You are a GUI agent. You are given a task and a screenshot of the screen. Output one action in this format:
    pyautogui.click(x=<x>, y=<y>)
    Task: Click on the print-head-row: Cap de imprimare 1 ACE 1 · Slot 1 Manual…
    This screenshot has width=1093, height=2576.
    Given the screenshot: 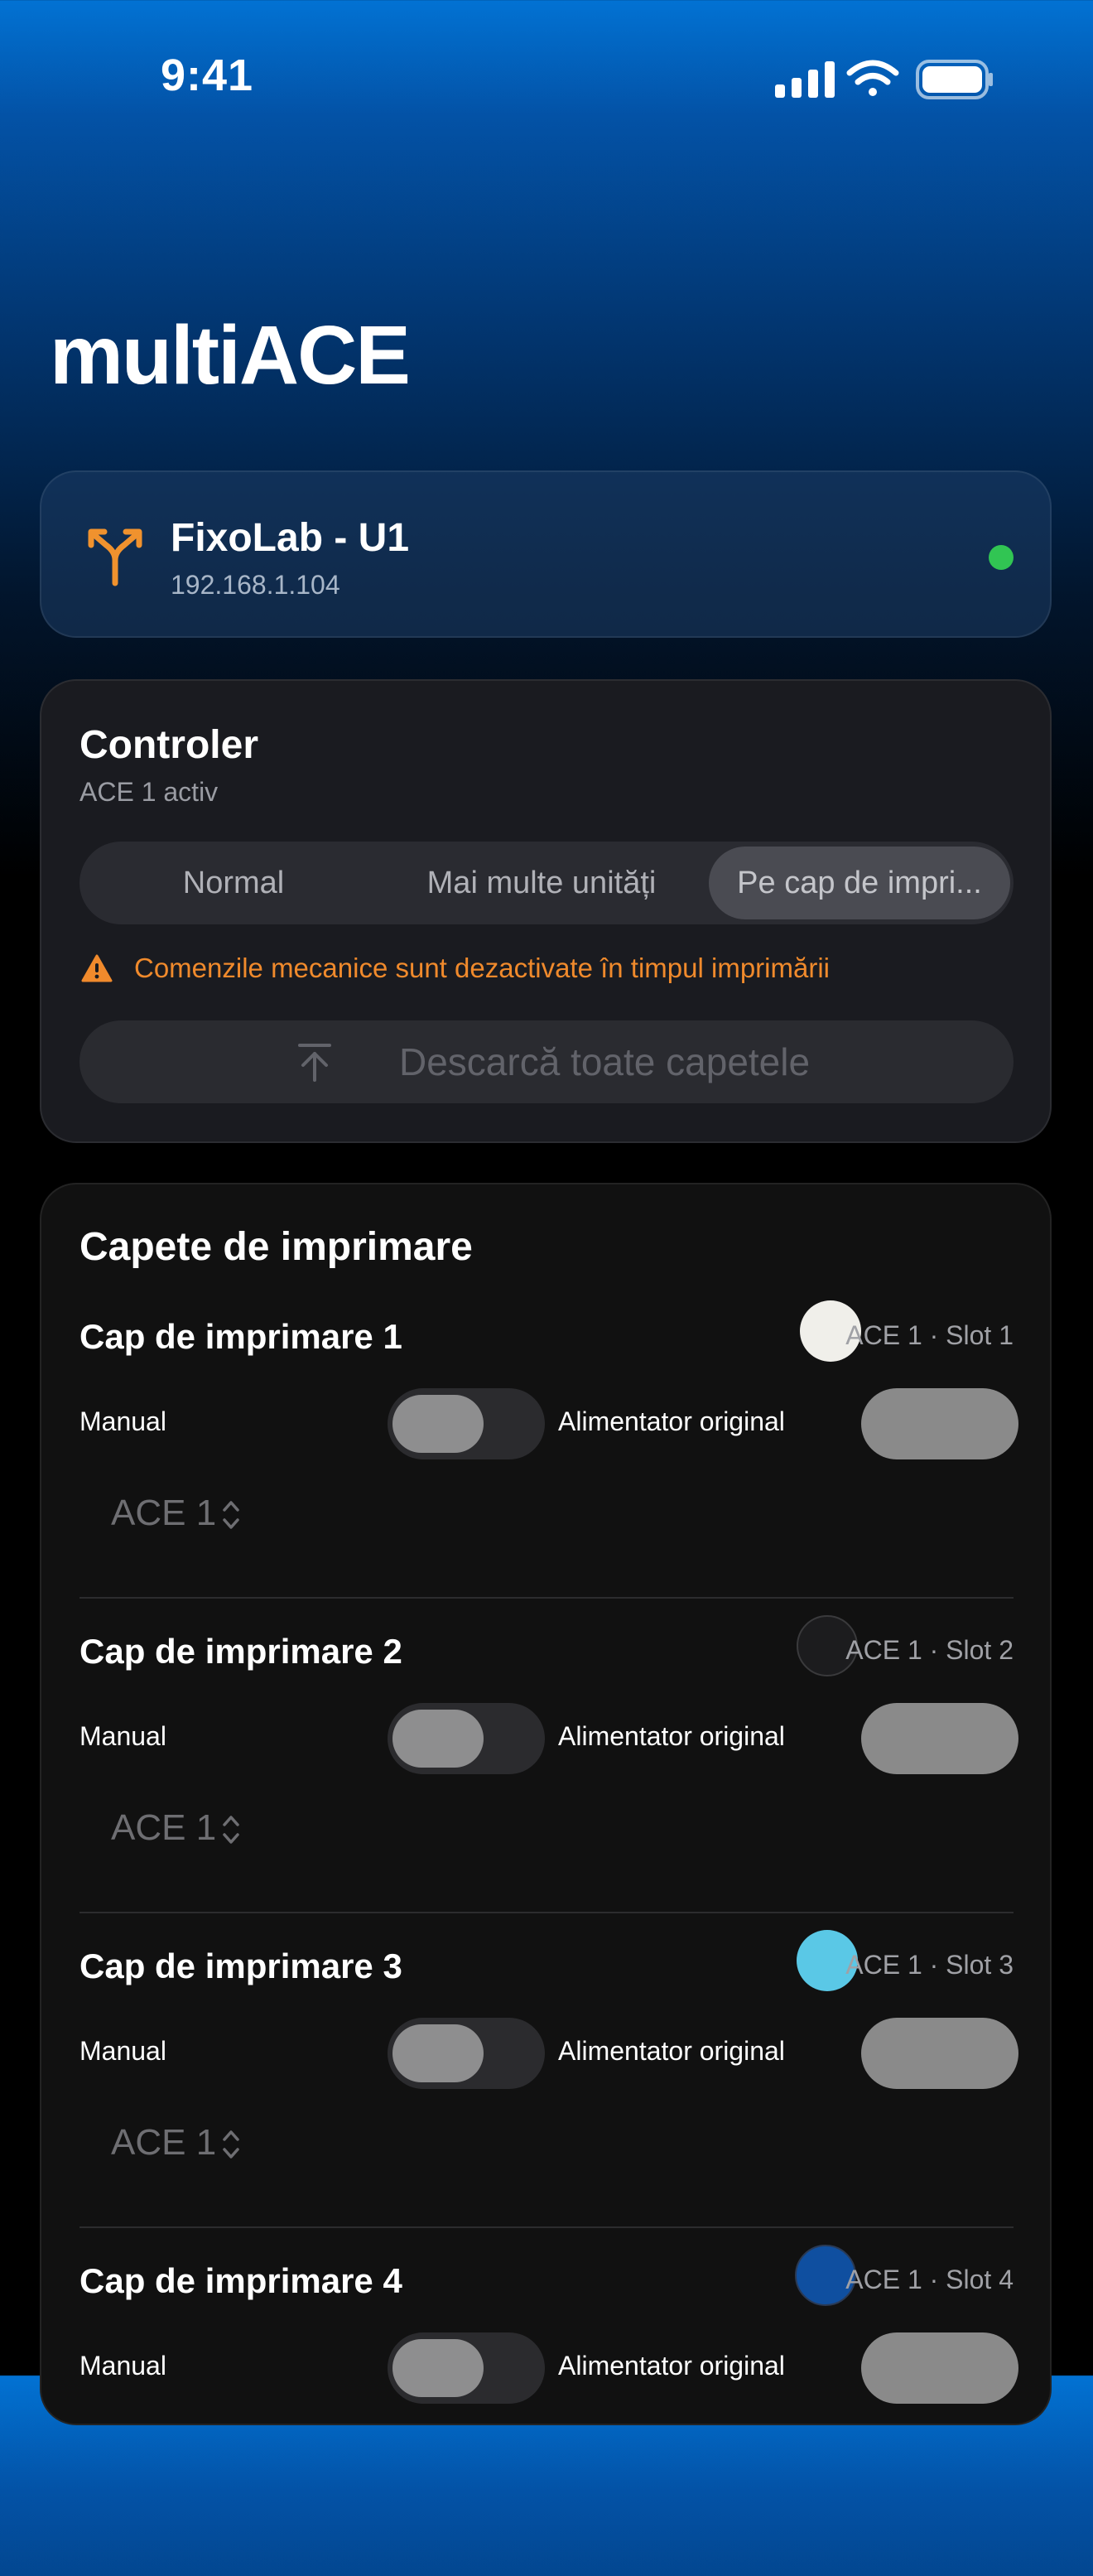 What is the action you would take?
    pyautogui.click(x=548, y=1466)
    